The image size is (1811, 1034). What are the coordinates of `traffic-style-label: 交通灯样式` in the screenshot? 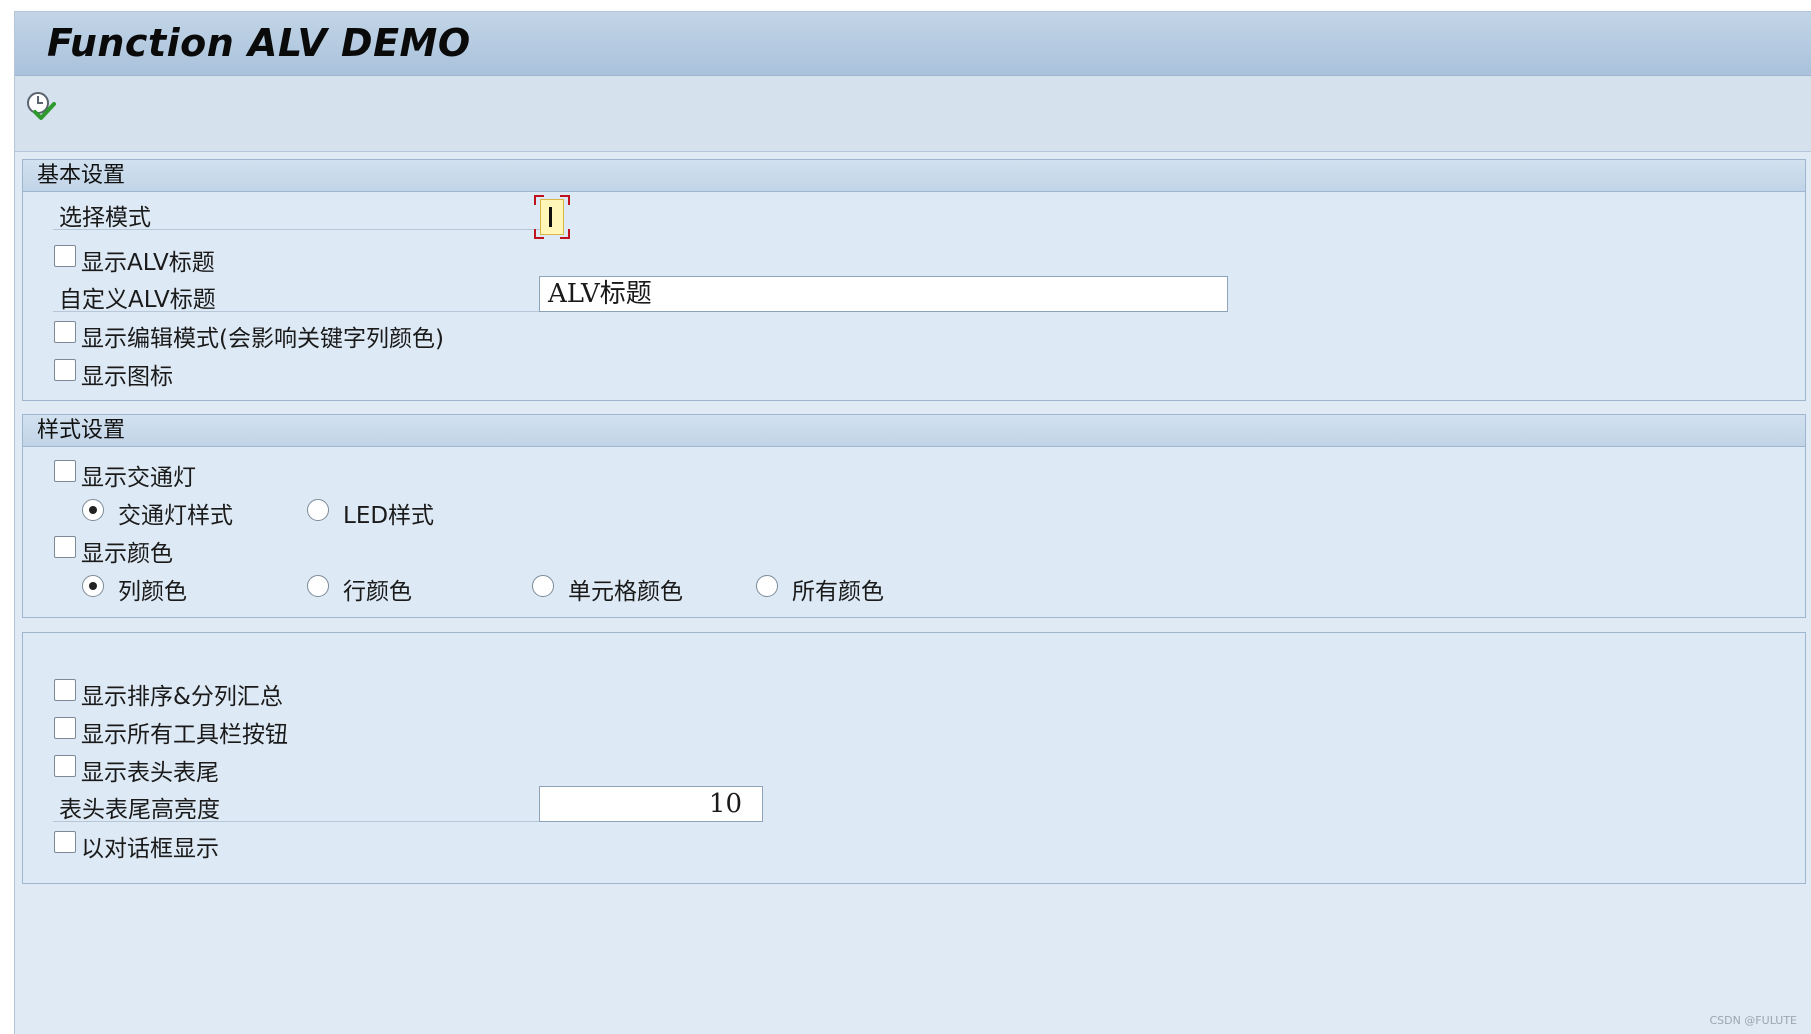 It's located at (175, 516).